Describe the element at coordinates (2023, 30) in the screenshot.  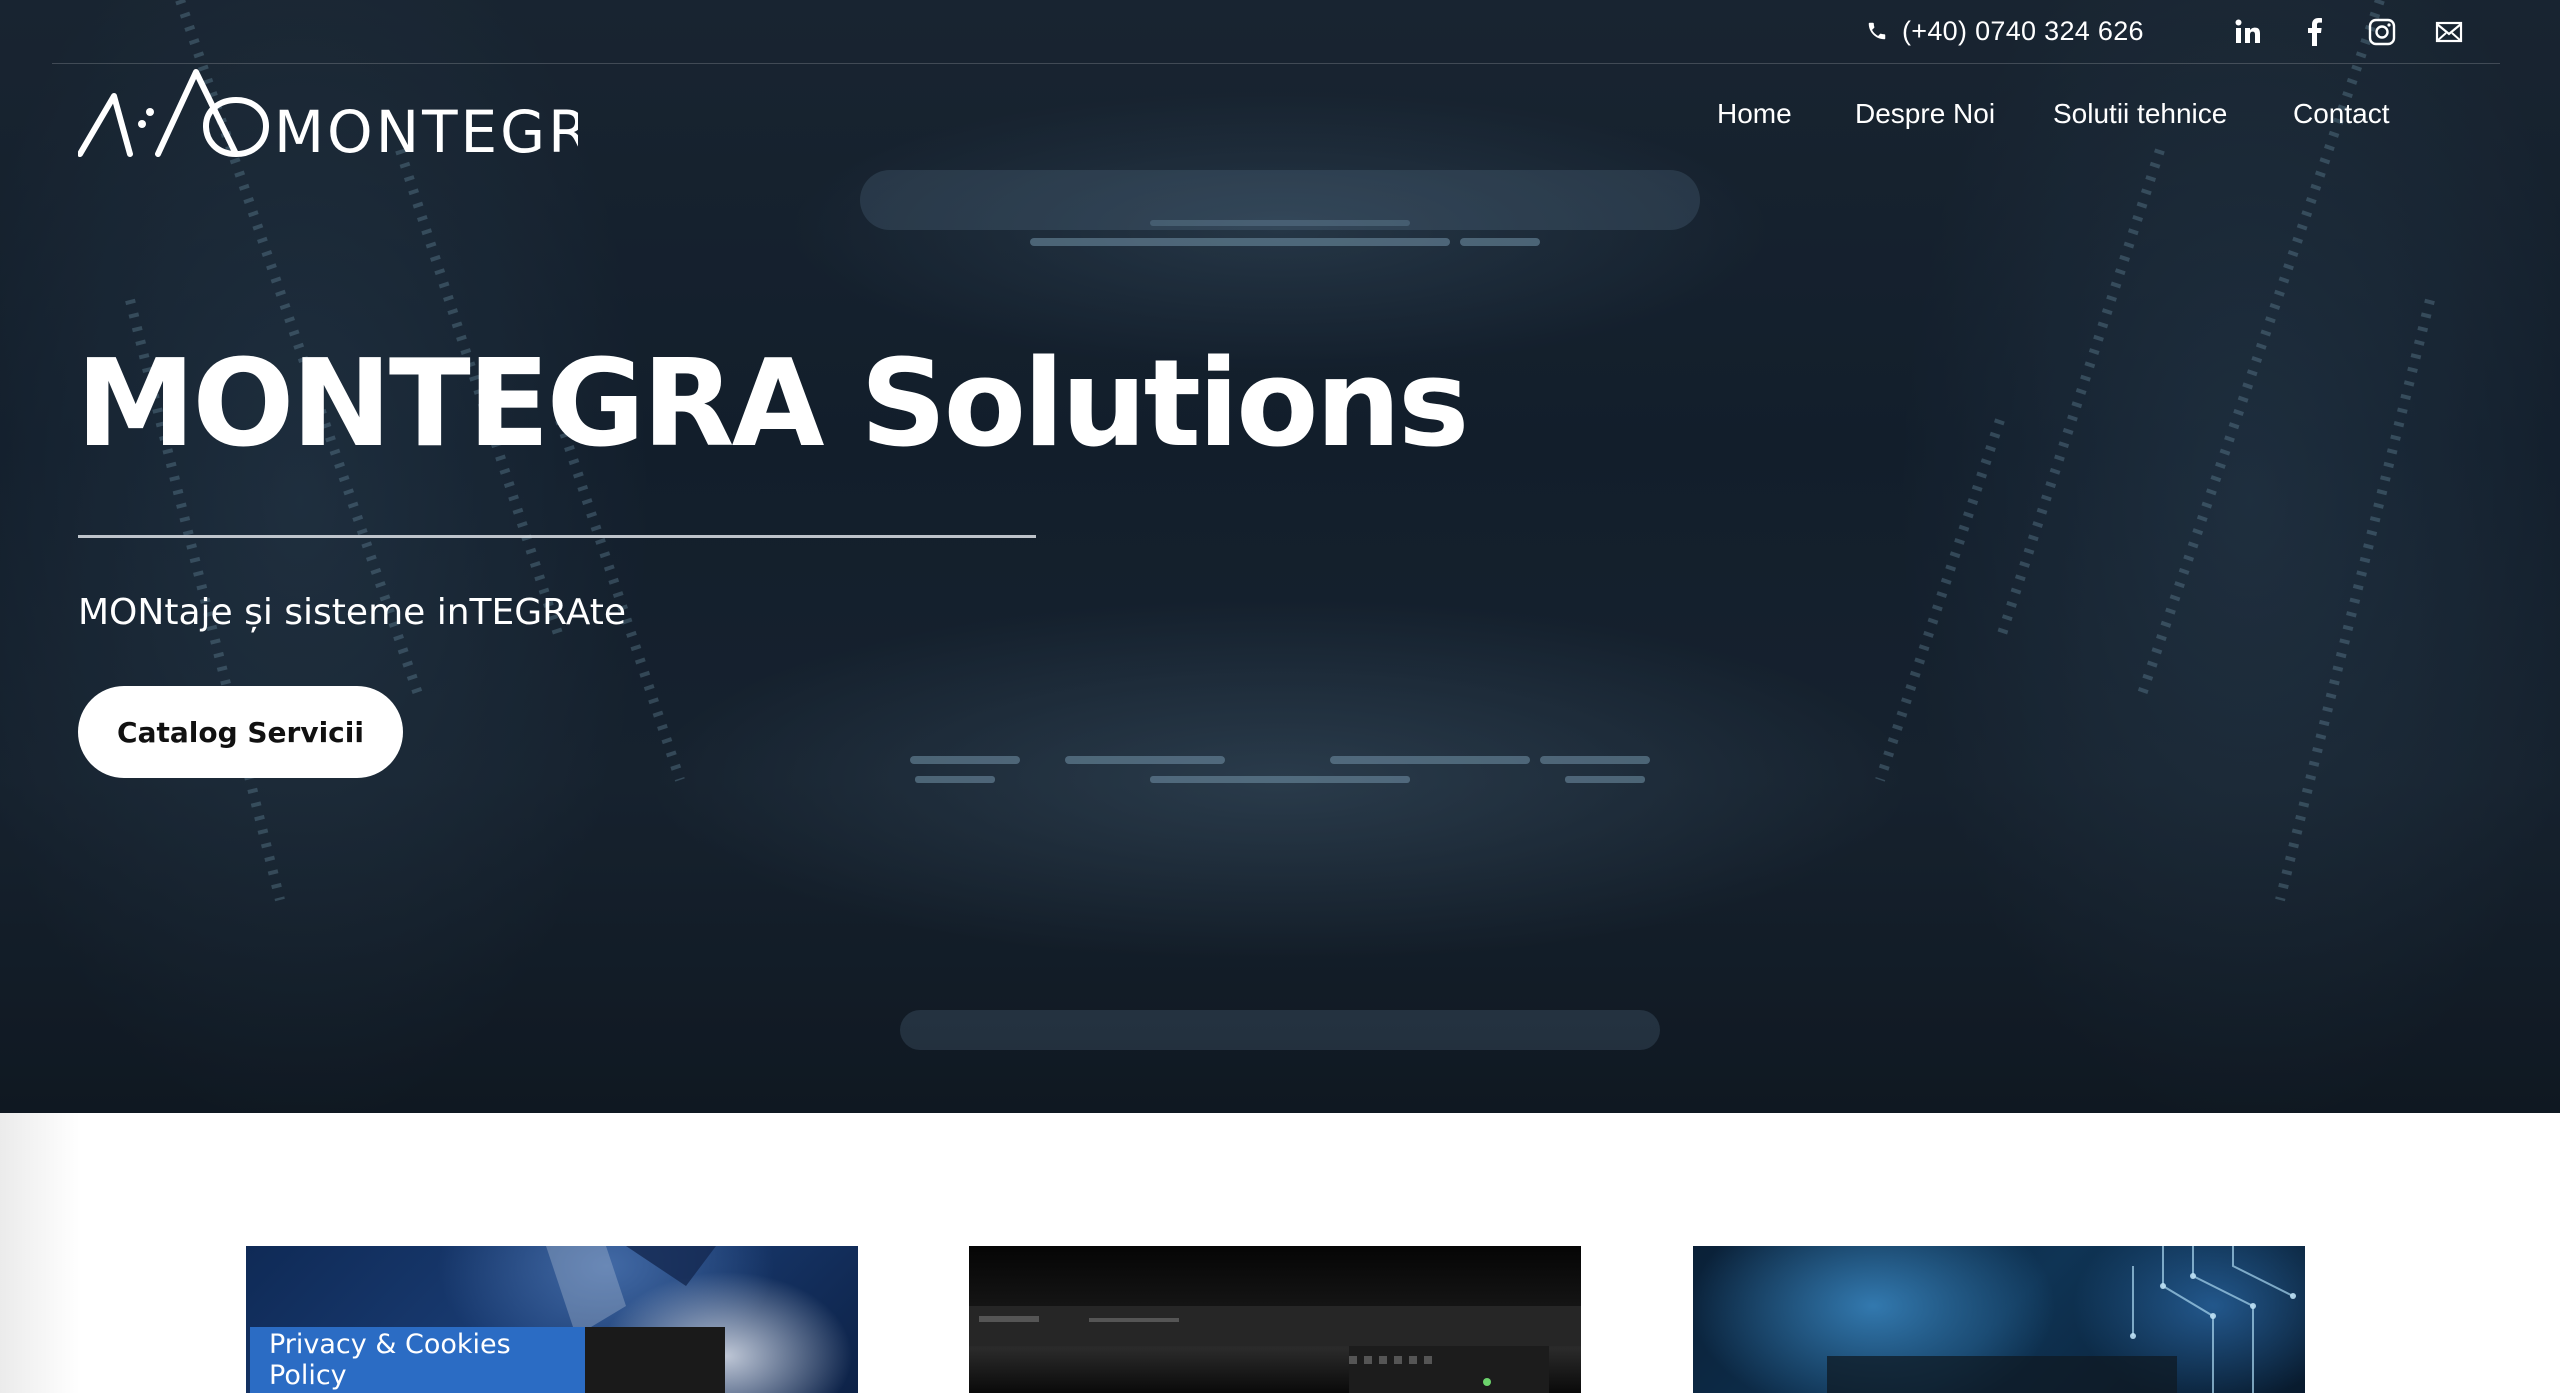
I see `phone-number: (+40) 0740 324 626` at that location.